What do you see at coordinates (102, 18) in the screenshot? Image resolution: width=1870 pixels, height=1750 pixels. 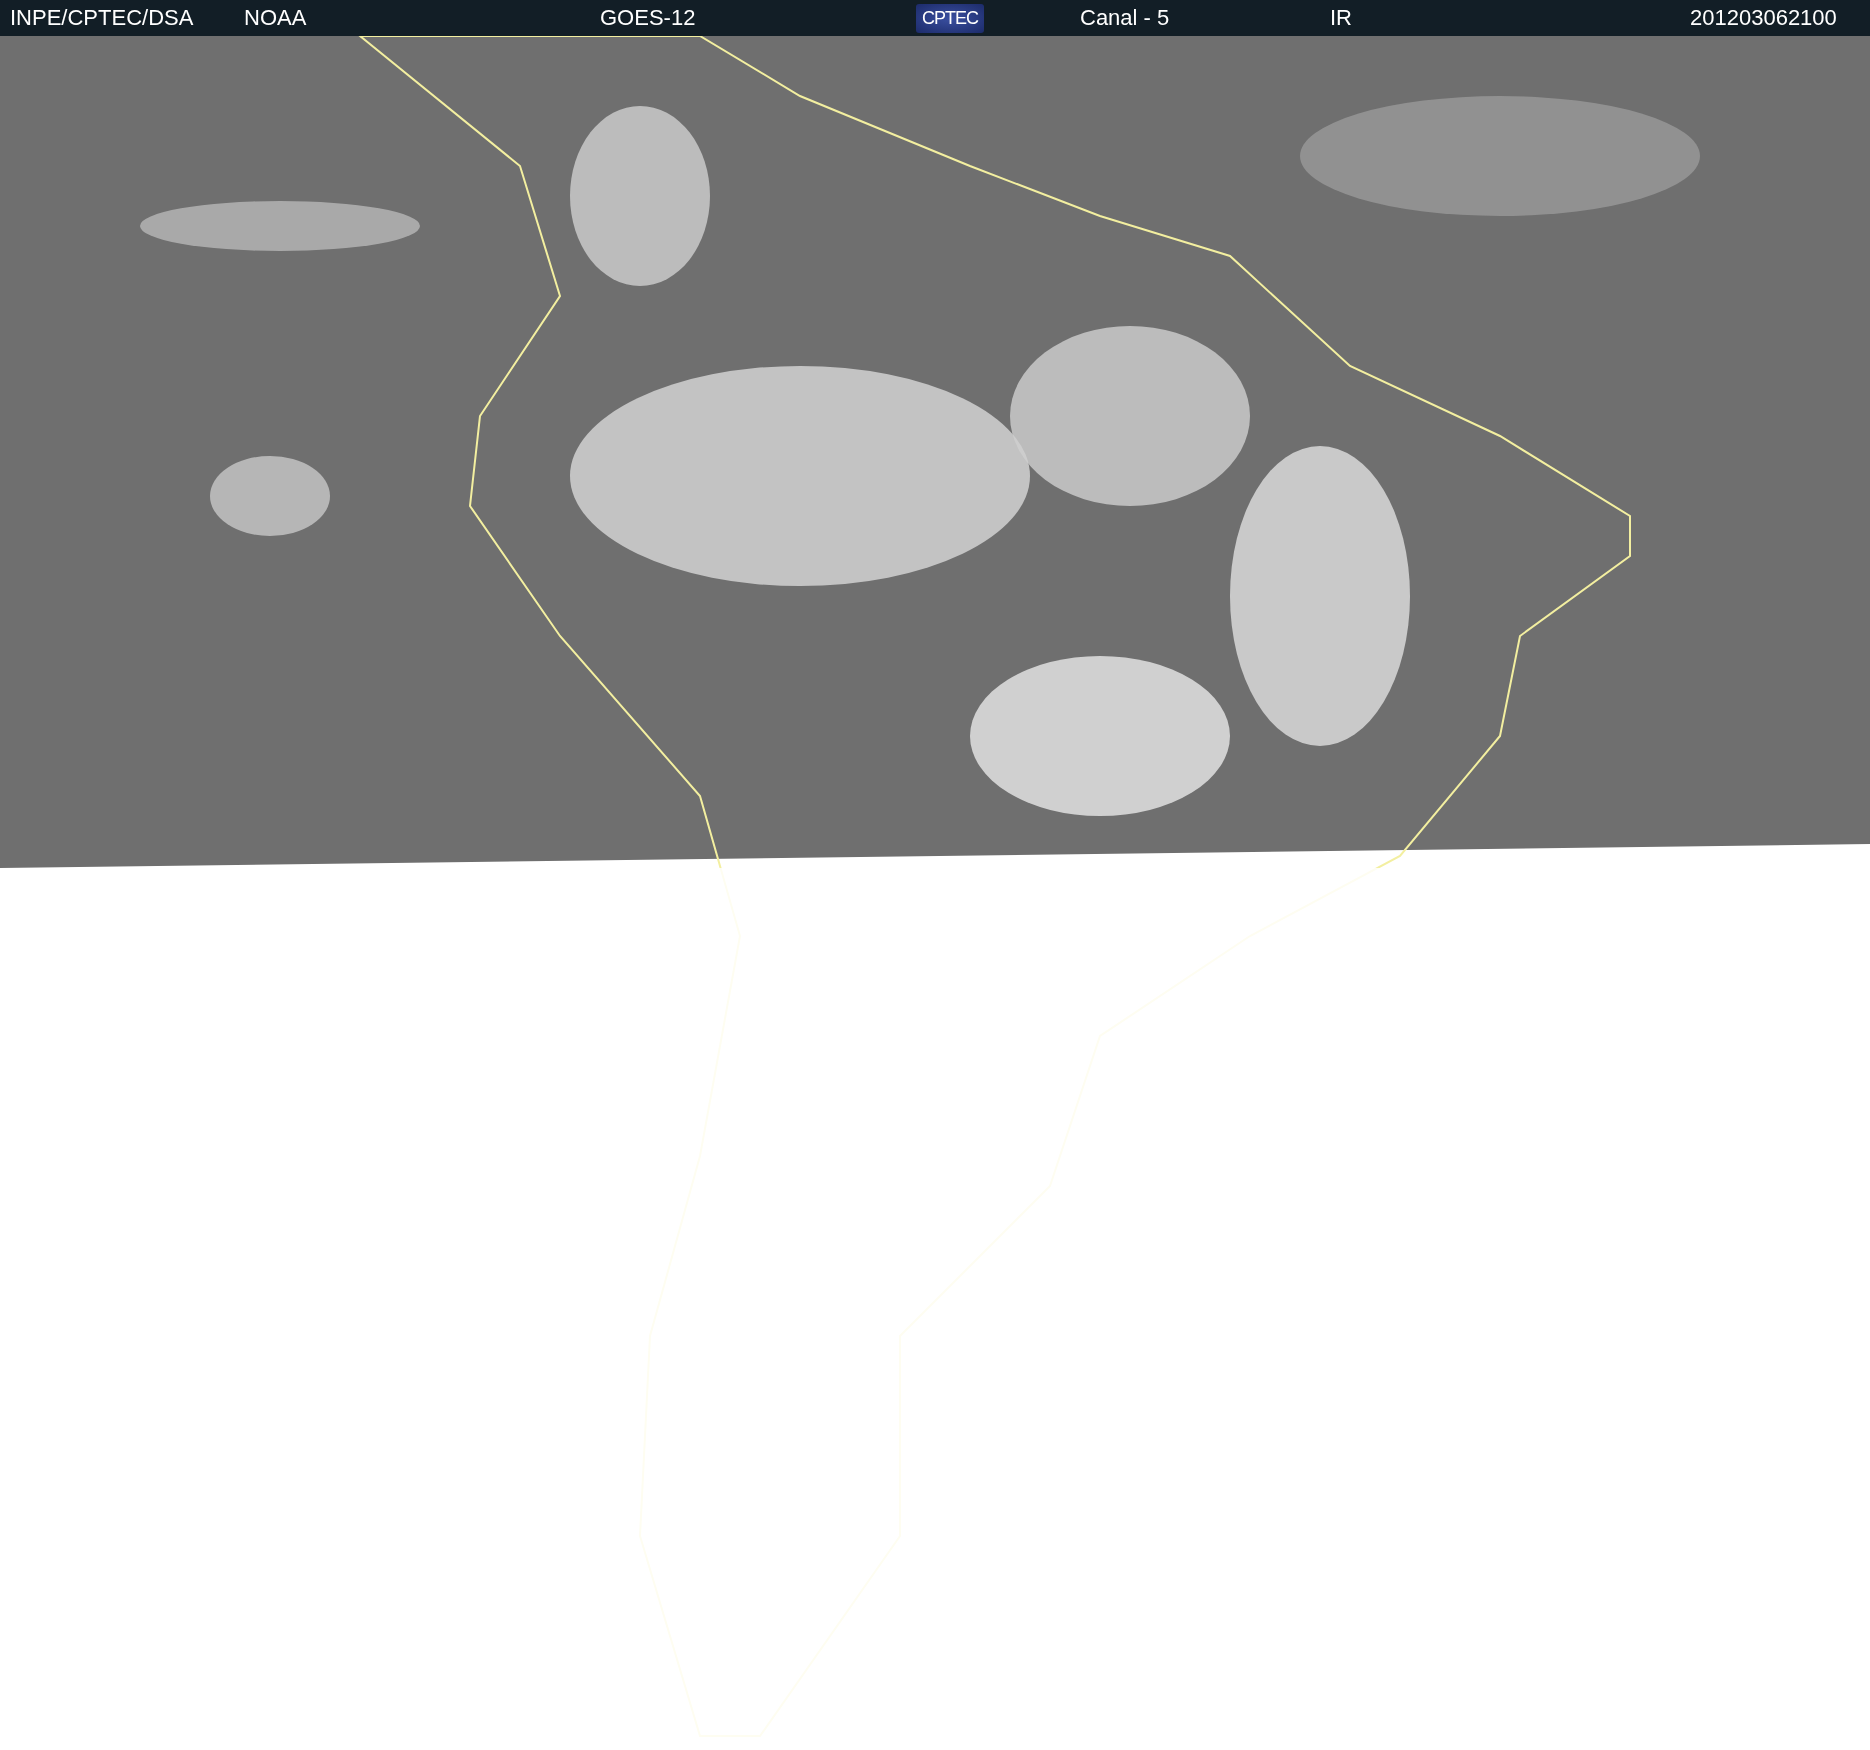 I see `header-text: INPE/CPTEC/DSA` at bounding box center [102, 18].